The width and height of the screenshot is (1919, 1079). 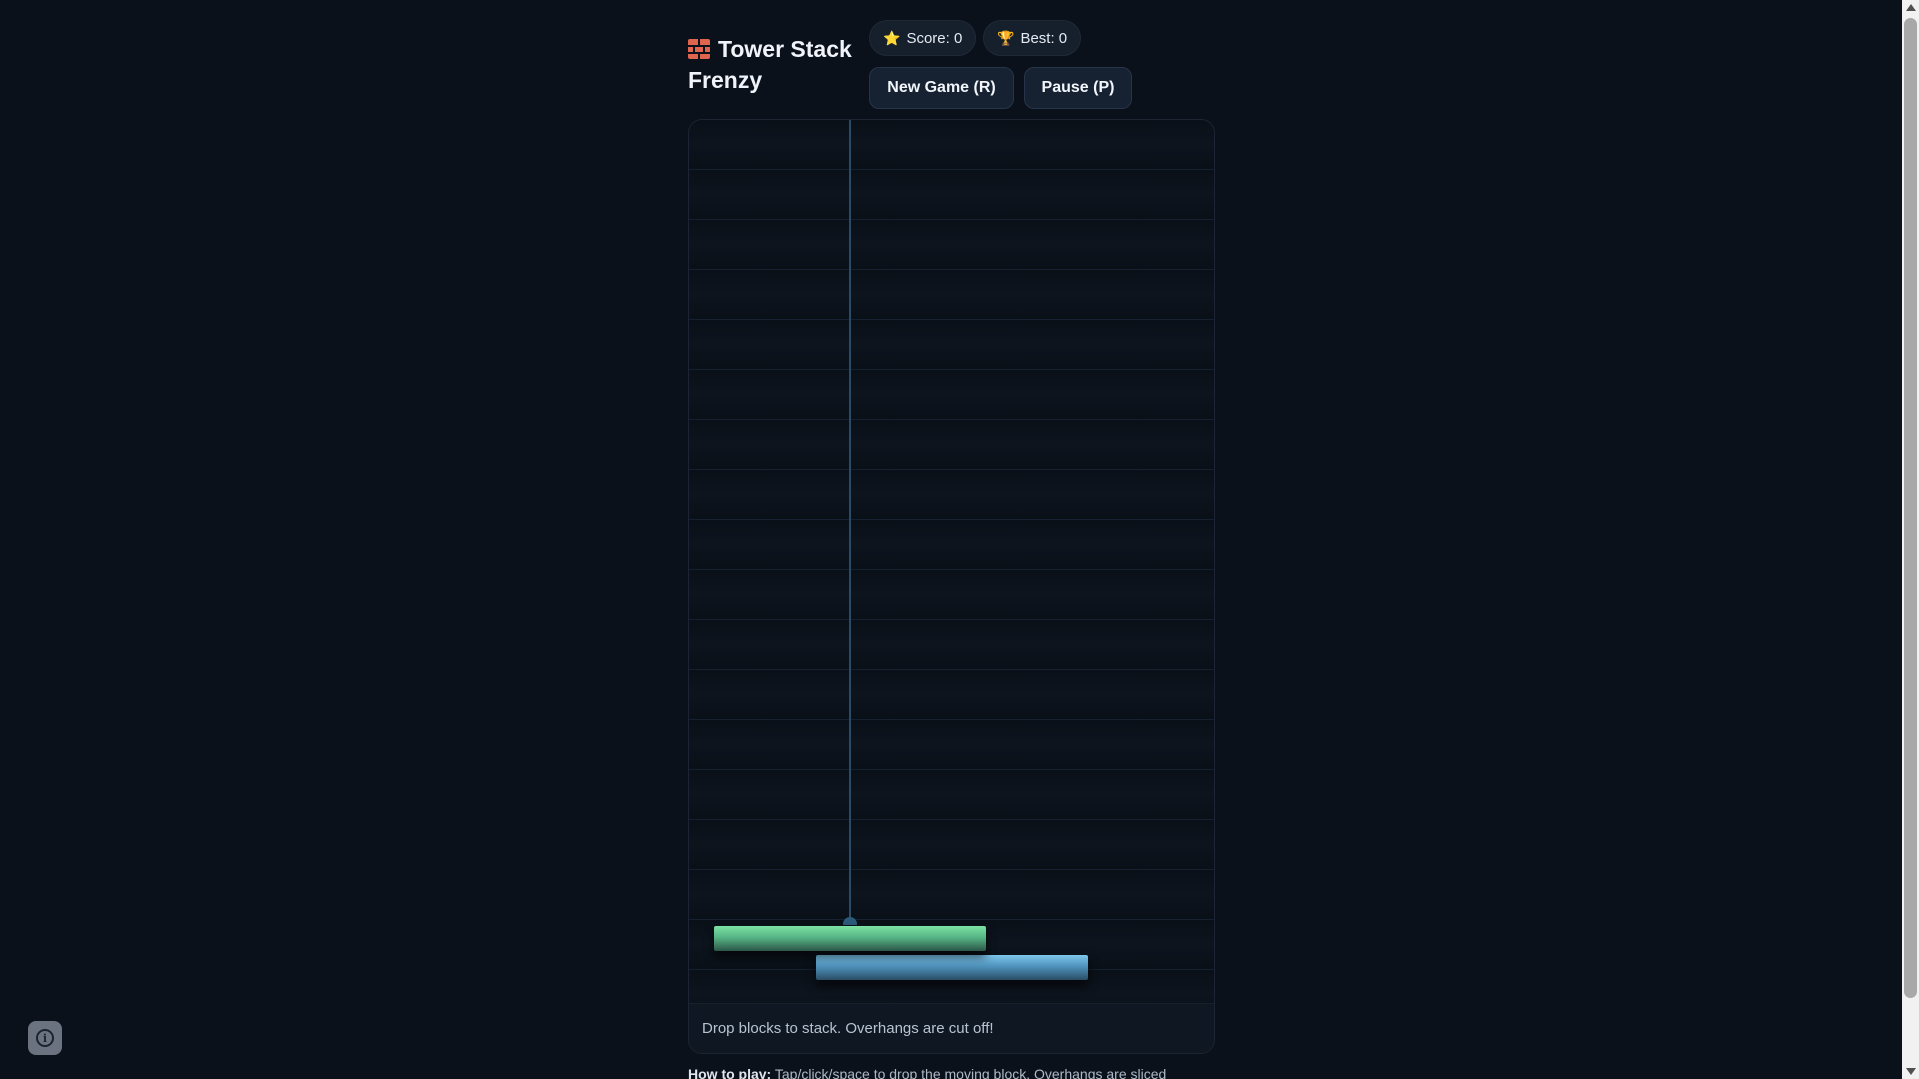 I want to click on score-label: Score: 0, so click(x=934, y=38).